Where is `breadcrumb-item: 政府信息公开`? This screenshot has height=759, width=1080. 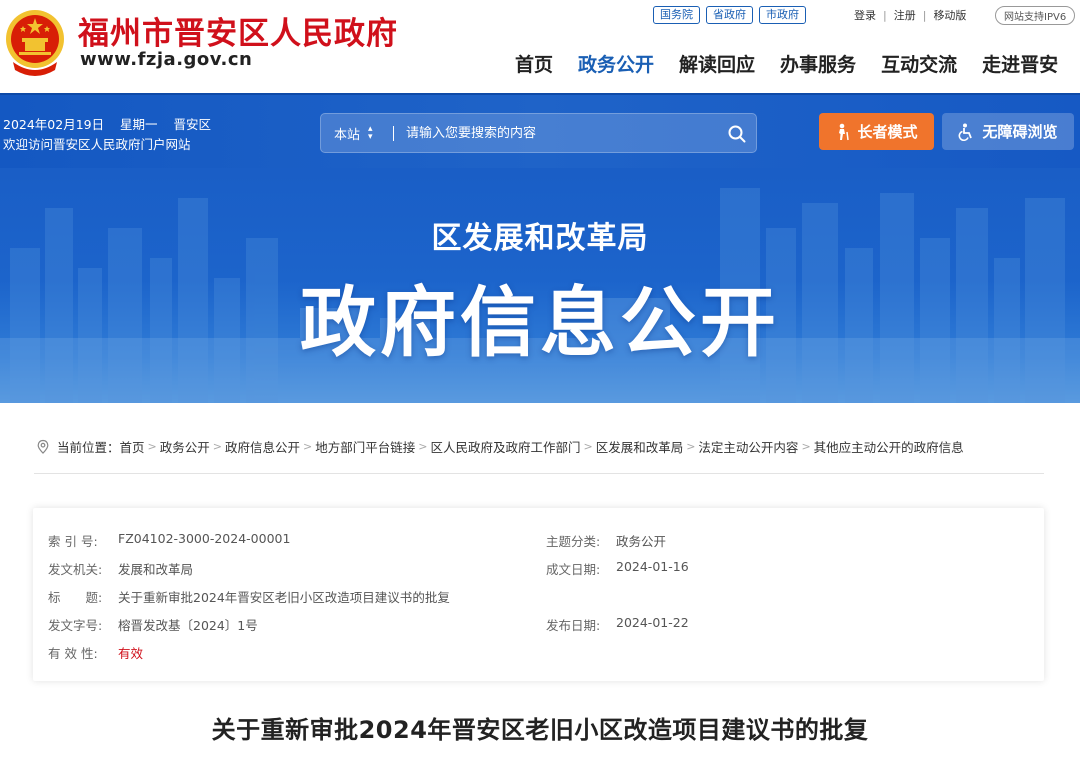
breadcrumb-item: 政府信息公开 is located at coordinates (262, 446).